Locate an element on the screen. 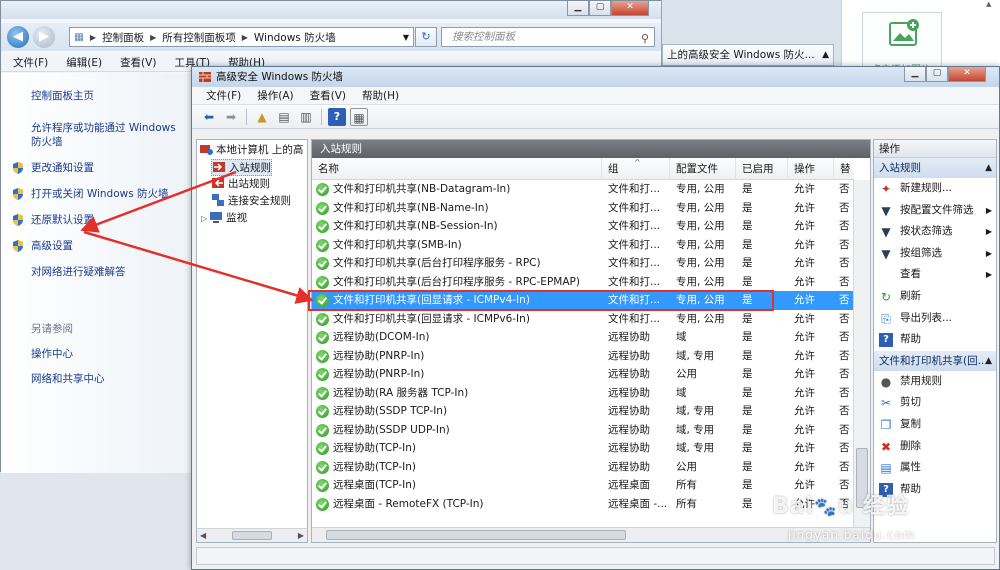  tree-root: 本地计算机 上的高 is located at coordinates (251, 150).